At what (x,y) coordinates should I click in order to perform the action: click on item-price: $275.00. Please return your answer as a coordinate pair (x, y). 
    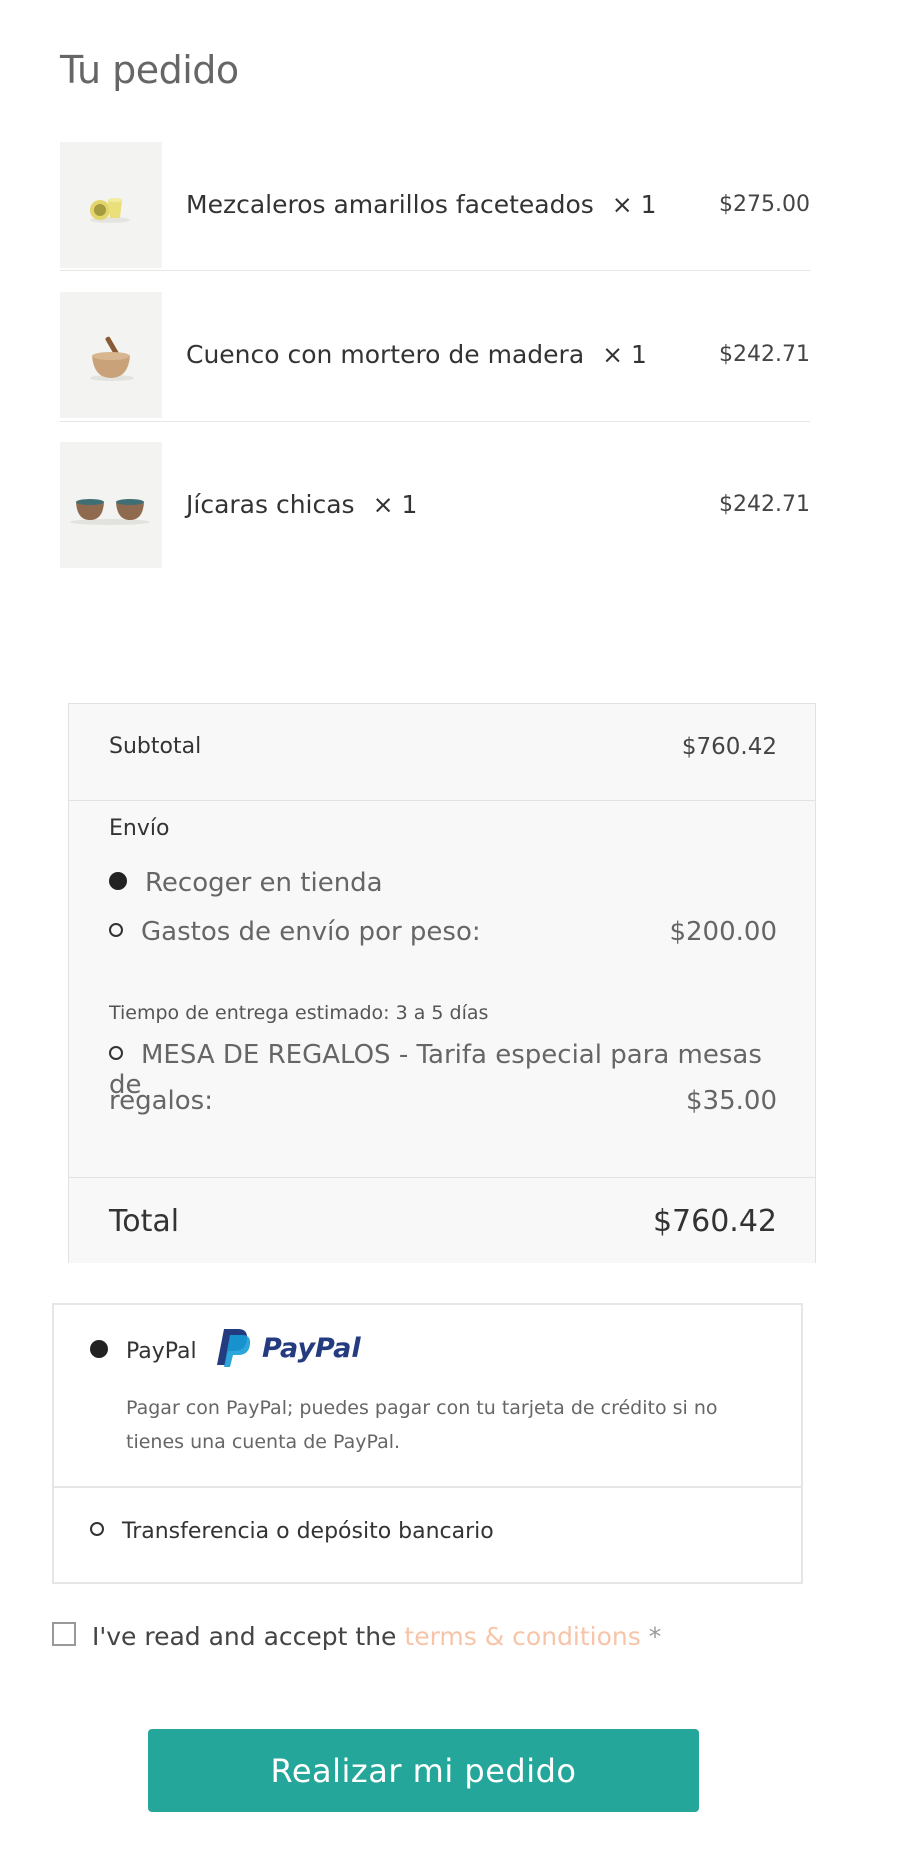
    Looking at the image, I should click on (764, 204).